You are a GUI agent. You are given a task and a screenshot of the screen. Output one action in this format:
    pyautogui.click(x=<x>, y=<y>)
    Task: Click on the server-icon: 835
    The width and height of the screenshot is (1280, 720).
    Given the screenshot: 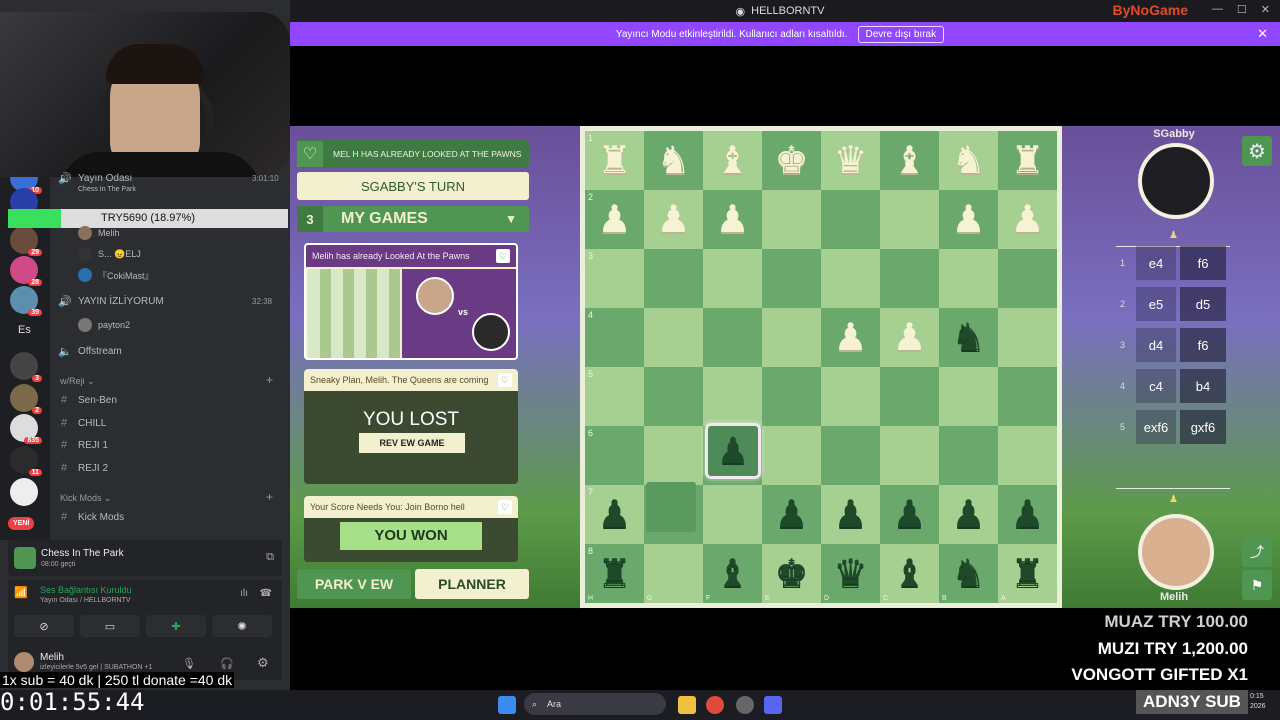 What is the action you would take?
    pyautogui.click(x=26, y=429)
    